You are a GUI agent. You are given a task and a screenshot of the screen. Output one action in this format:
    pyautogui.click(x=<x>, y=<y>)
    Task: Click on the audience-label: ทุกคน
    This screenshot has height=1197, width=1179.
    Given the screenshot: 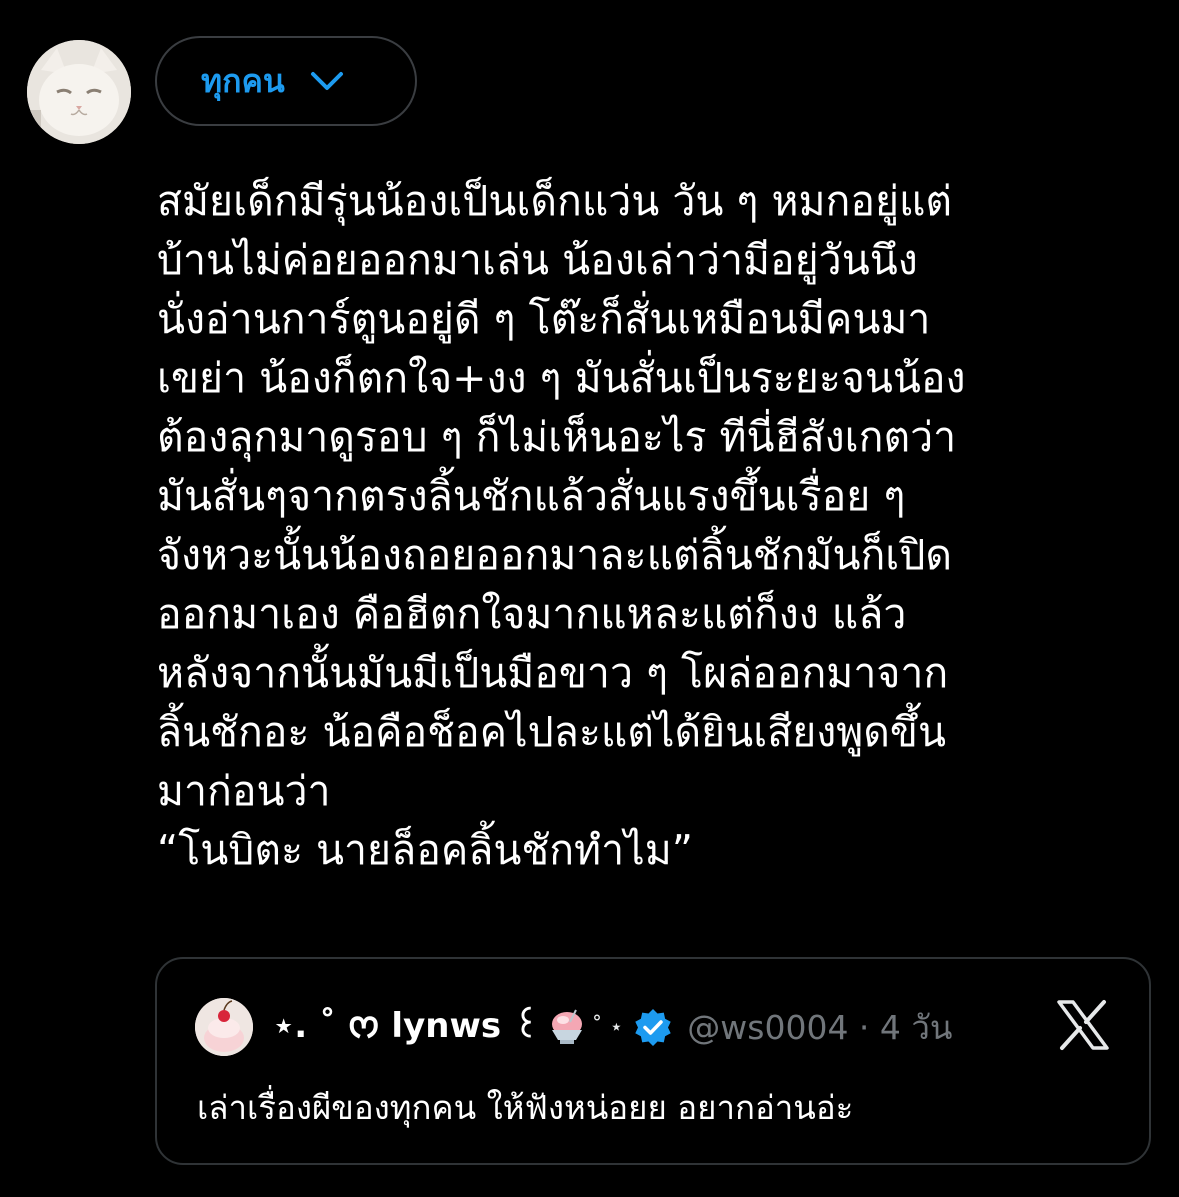 What is the action you would take?
    pyautogui.click(x=243, y=80)
    